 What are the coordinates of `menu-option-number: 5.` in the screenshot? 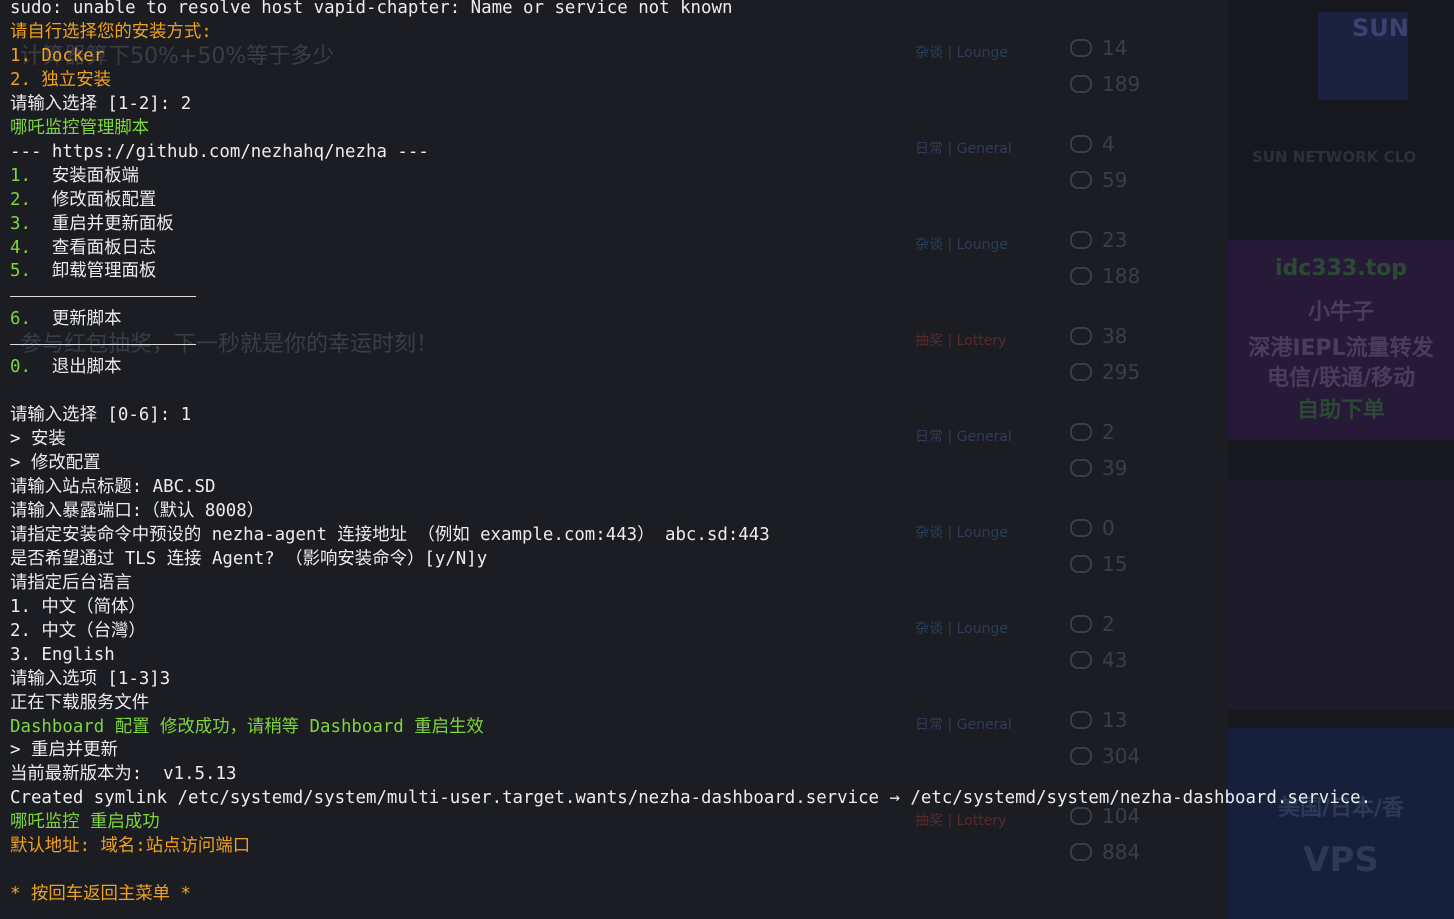 It's located at (20, 271).